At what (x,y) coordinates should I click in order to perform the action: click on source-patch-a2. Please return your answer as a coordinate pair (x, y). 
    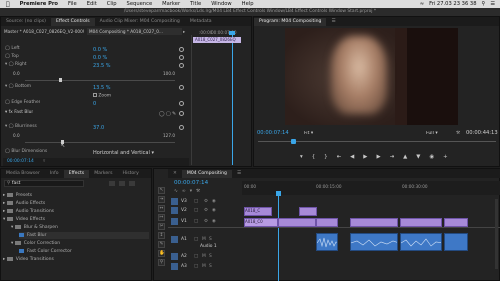
    Looking at the image, I should click on (174, 256).